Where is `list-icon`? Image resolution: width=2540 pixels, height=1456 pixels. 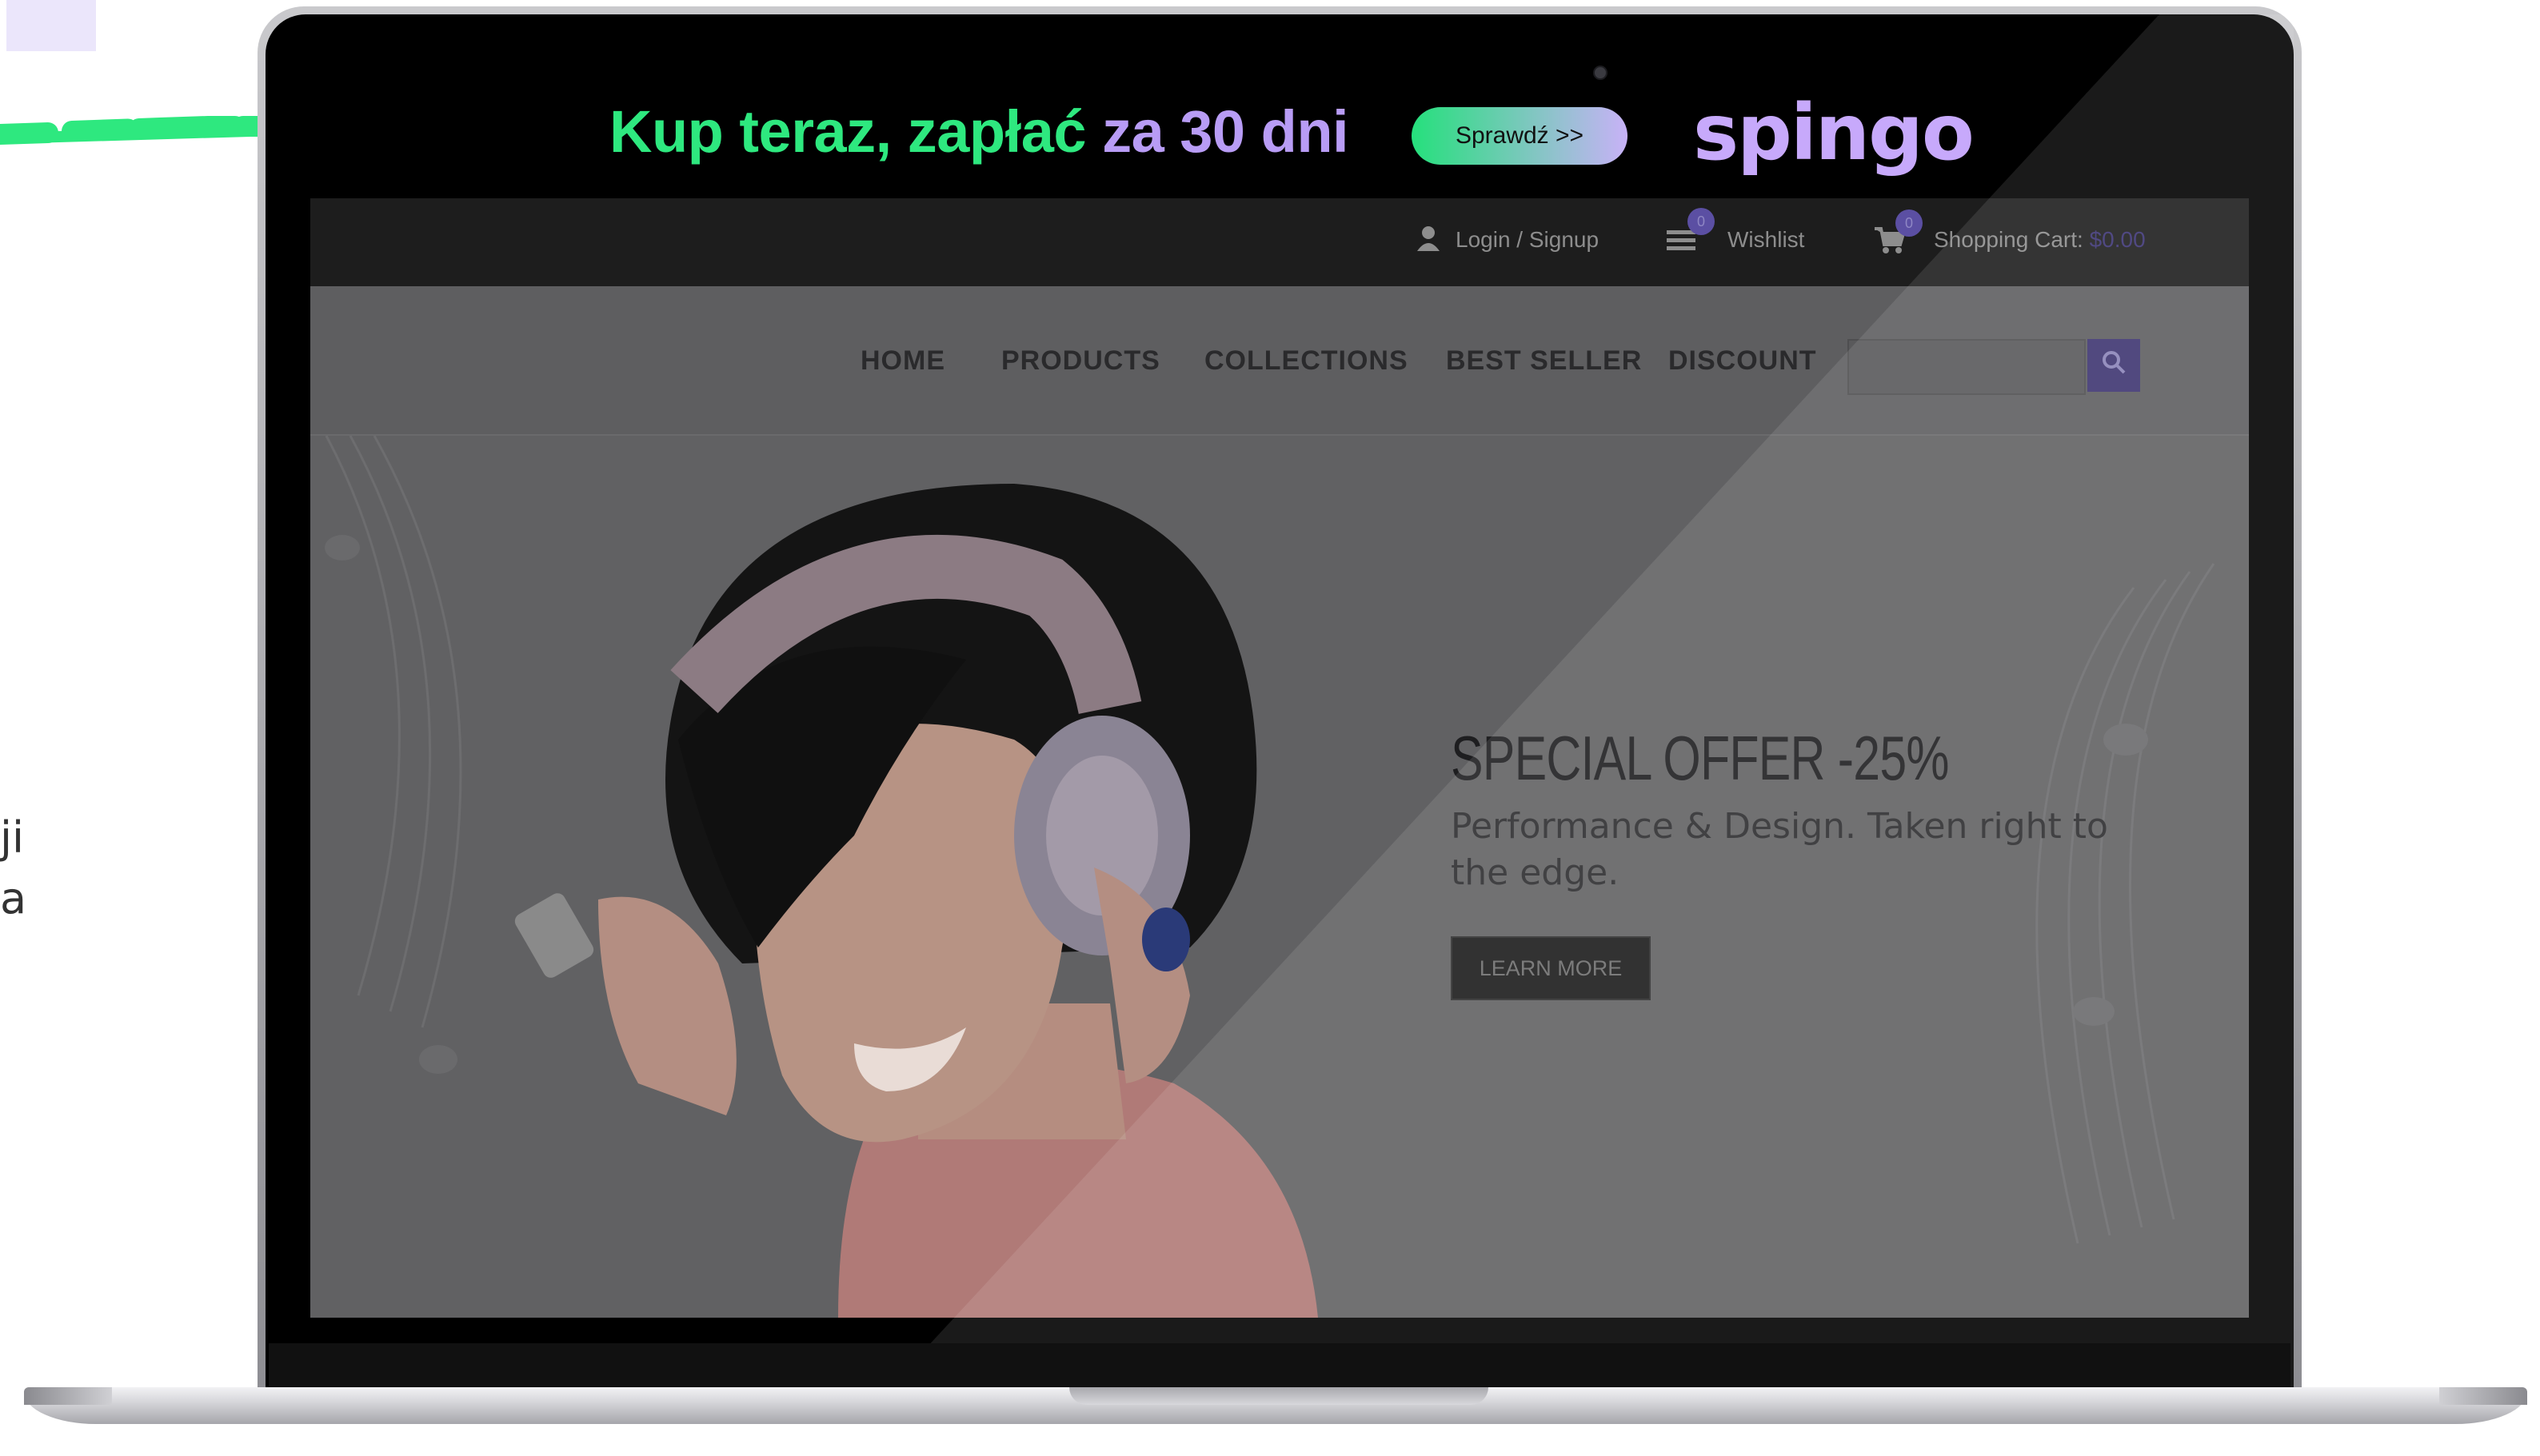
list-icon is located at coordinates (1681, 244).